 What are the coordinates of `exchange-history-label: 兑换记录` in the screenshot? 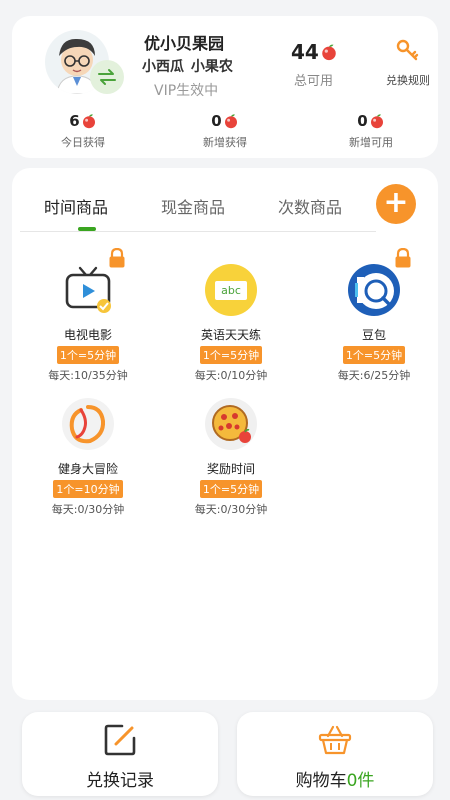 It's located at (120, 781).